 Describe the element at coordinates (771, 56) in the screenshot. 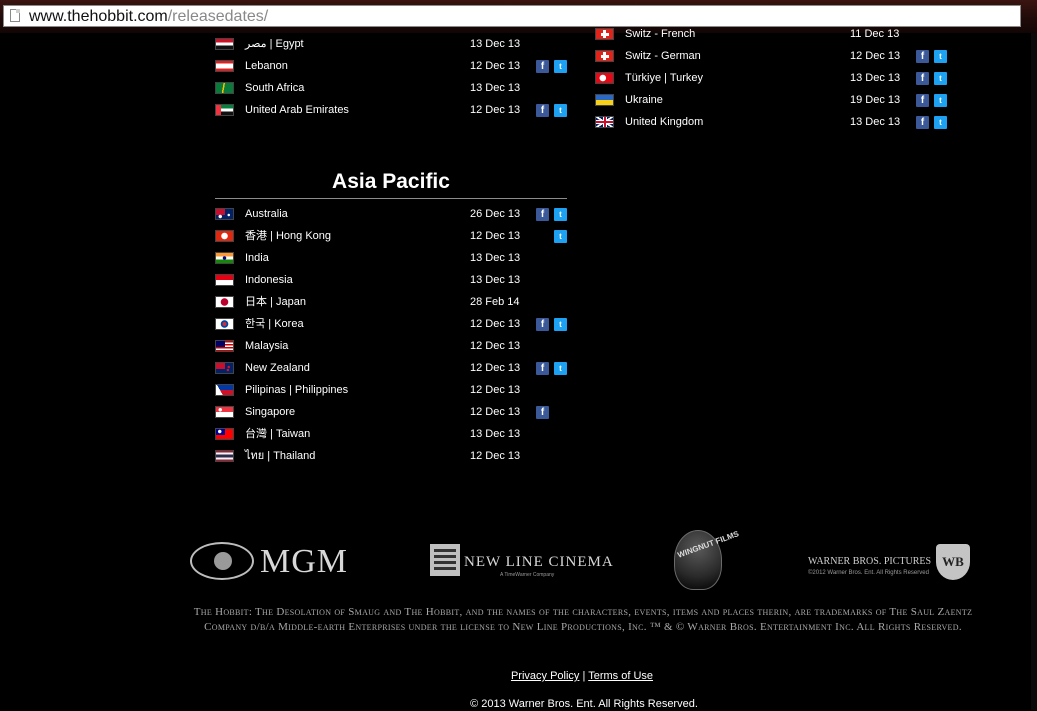

I see `release-row: Switz - German 12 Dec 13 f t` at that location.